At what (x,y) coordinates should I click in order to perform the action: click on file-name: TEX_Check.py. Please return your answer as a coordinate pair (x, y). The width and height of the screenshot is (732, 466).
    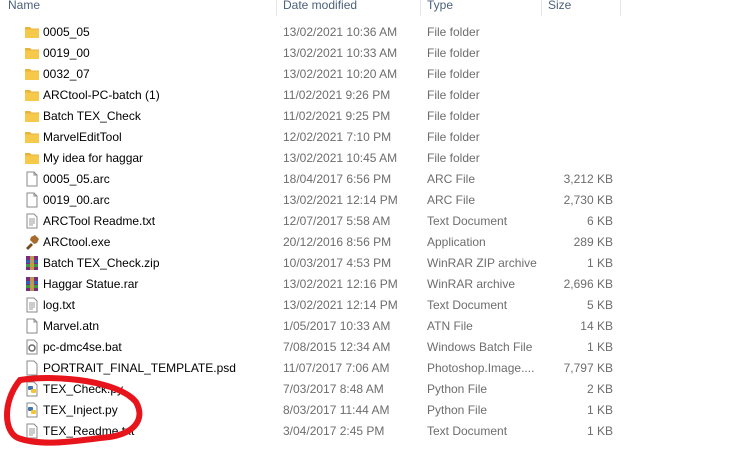
    Looking at the image, I should click on (83, 389).